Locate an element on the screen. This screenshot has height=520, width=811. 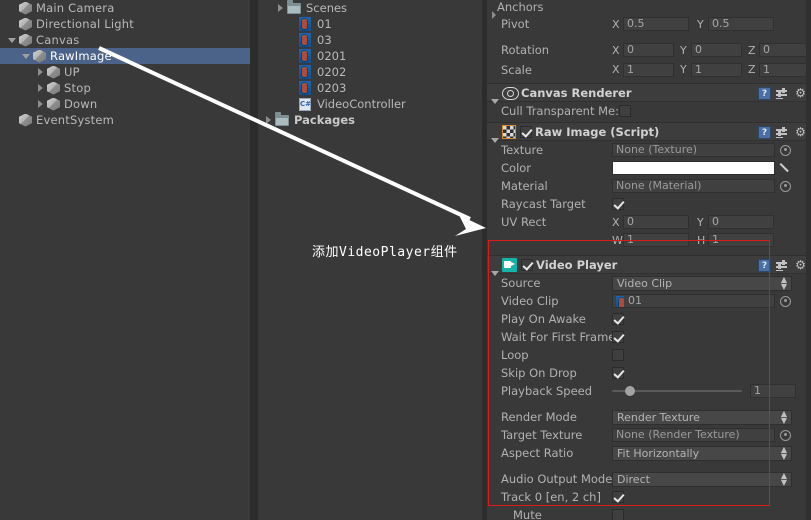
project-item-0201: 0201 is located at coordinates (370, 56).